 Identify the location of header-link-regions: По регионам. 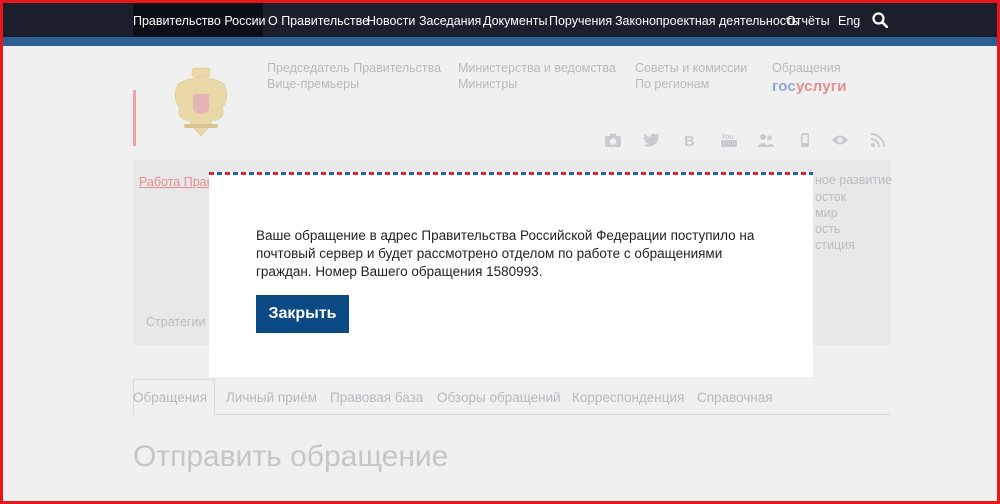
(672, 84).